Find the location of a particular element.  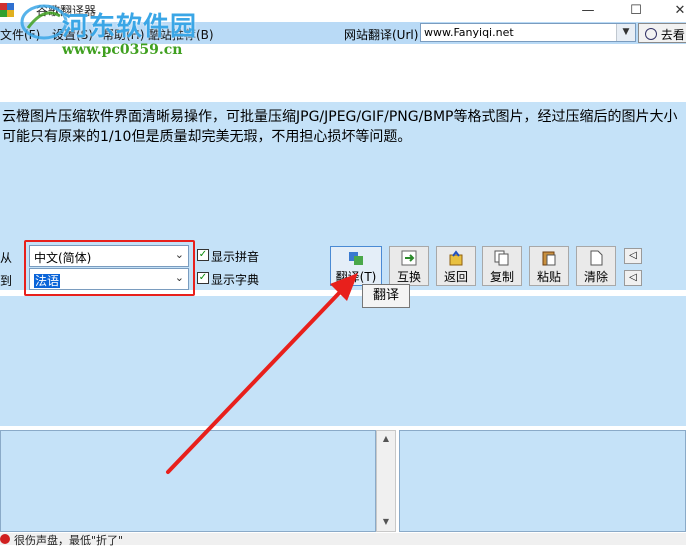

swap-label: 互换 is located at coordinates (408, 277).